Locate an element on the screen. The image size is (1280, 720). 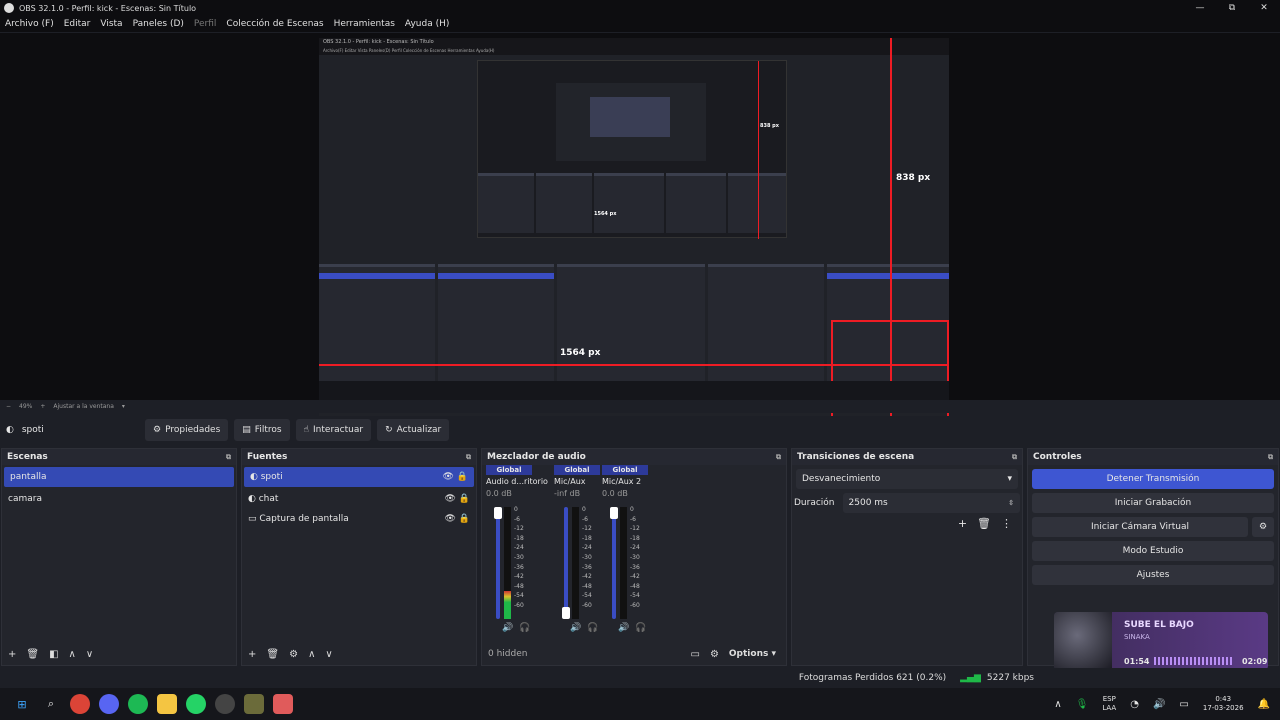
channel-name: Audio d...ritorio is located at coordinates (517, 481).